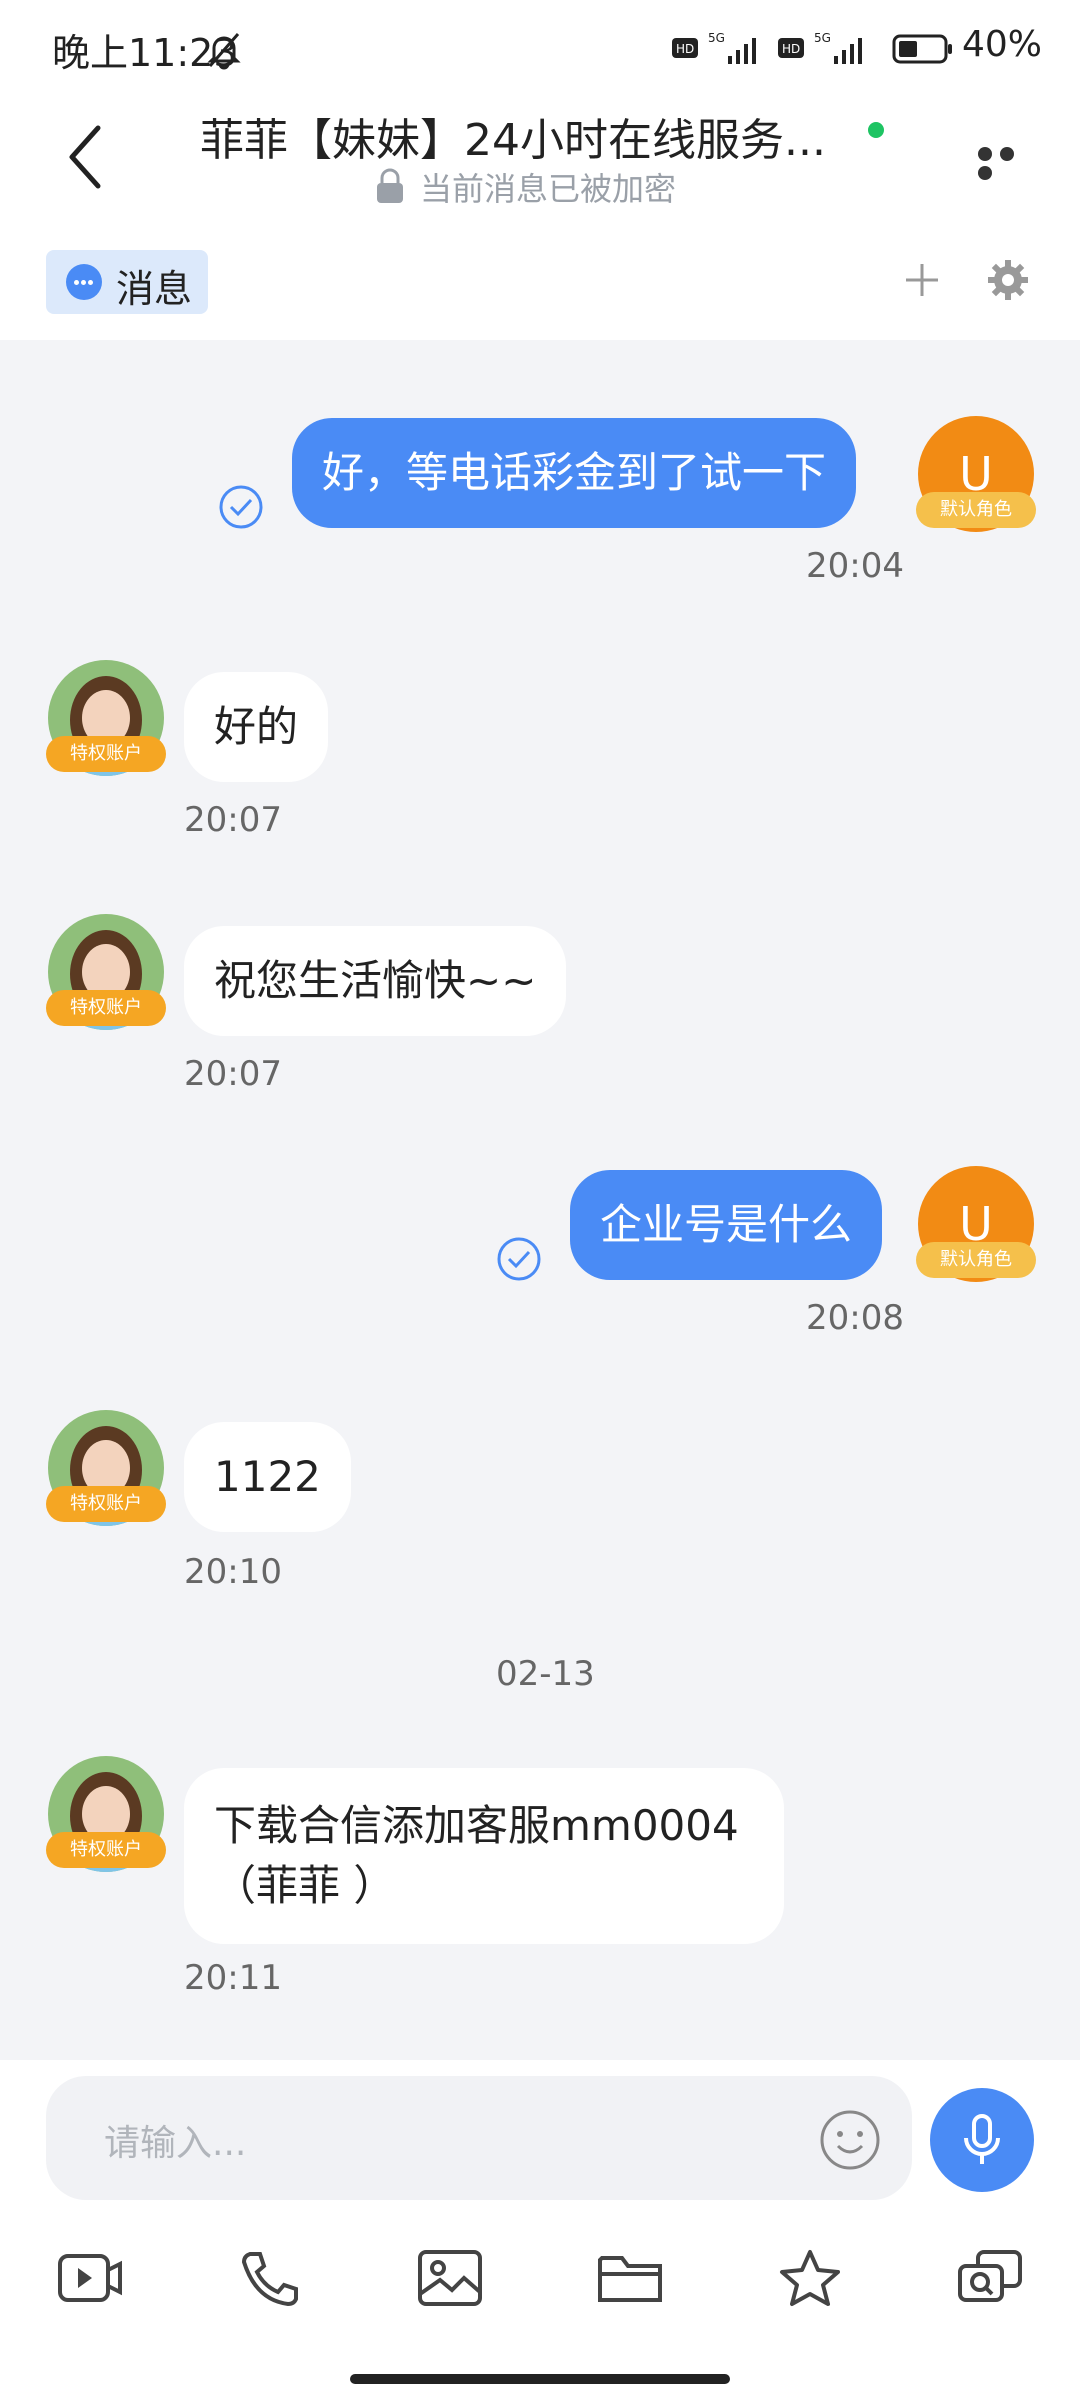 The image size is (1080, 2400). I want to click on message-bubble-out: 好，等电话彩金到了试一下, so click(574, 473).